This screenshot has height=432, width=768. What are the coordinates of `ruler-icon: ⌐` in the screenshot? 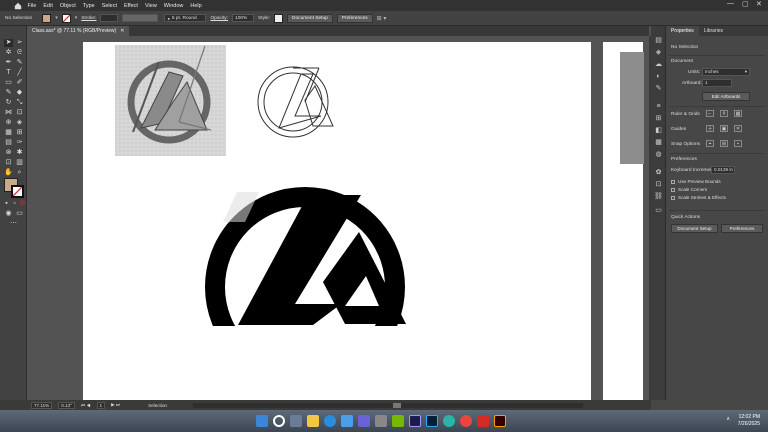 It's located at (710, 113).